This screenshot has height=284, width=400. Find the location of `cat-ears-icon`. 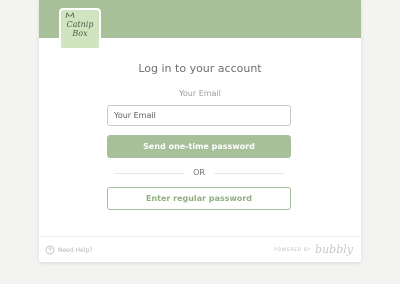

cat-ears-icon is located at coordinates (70, 15).